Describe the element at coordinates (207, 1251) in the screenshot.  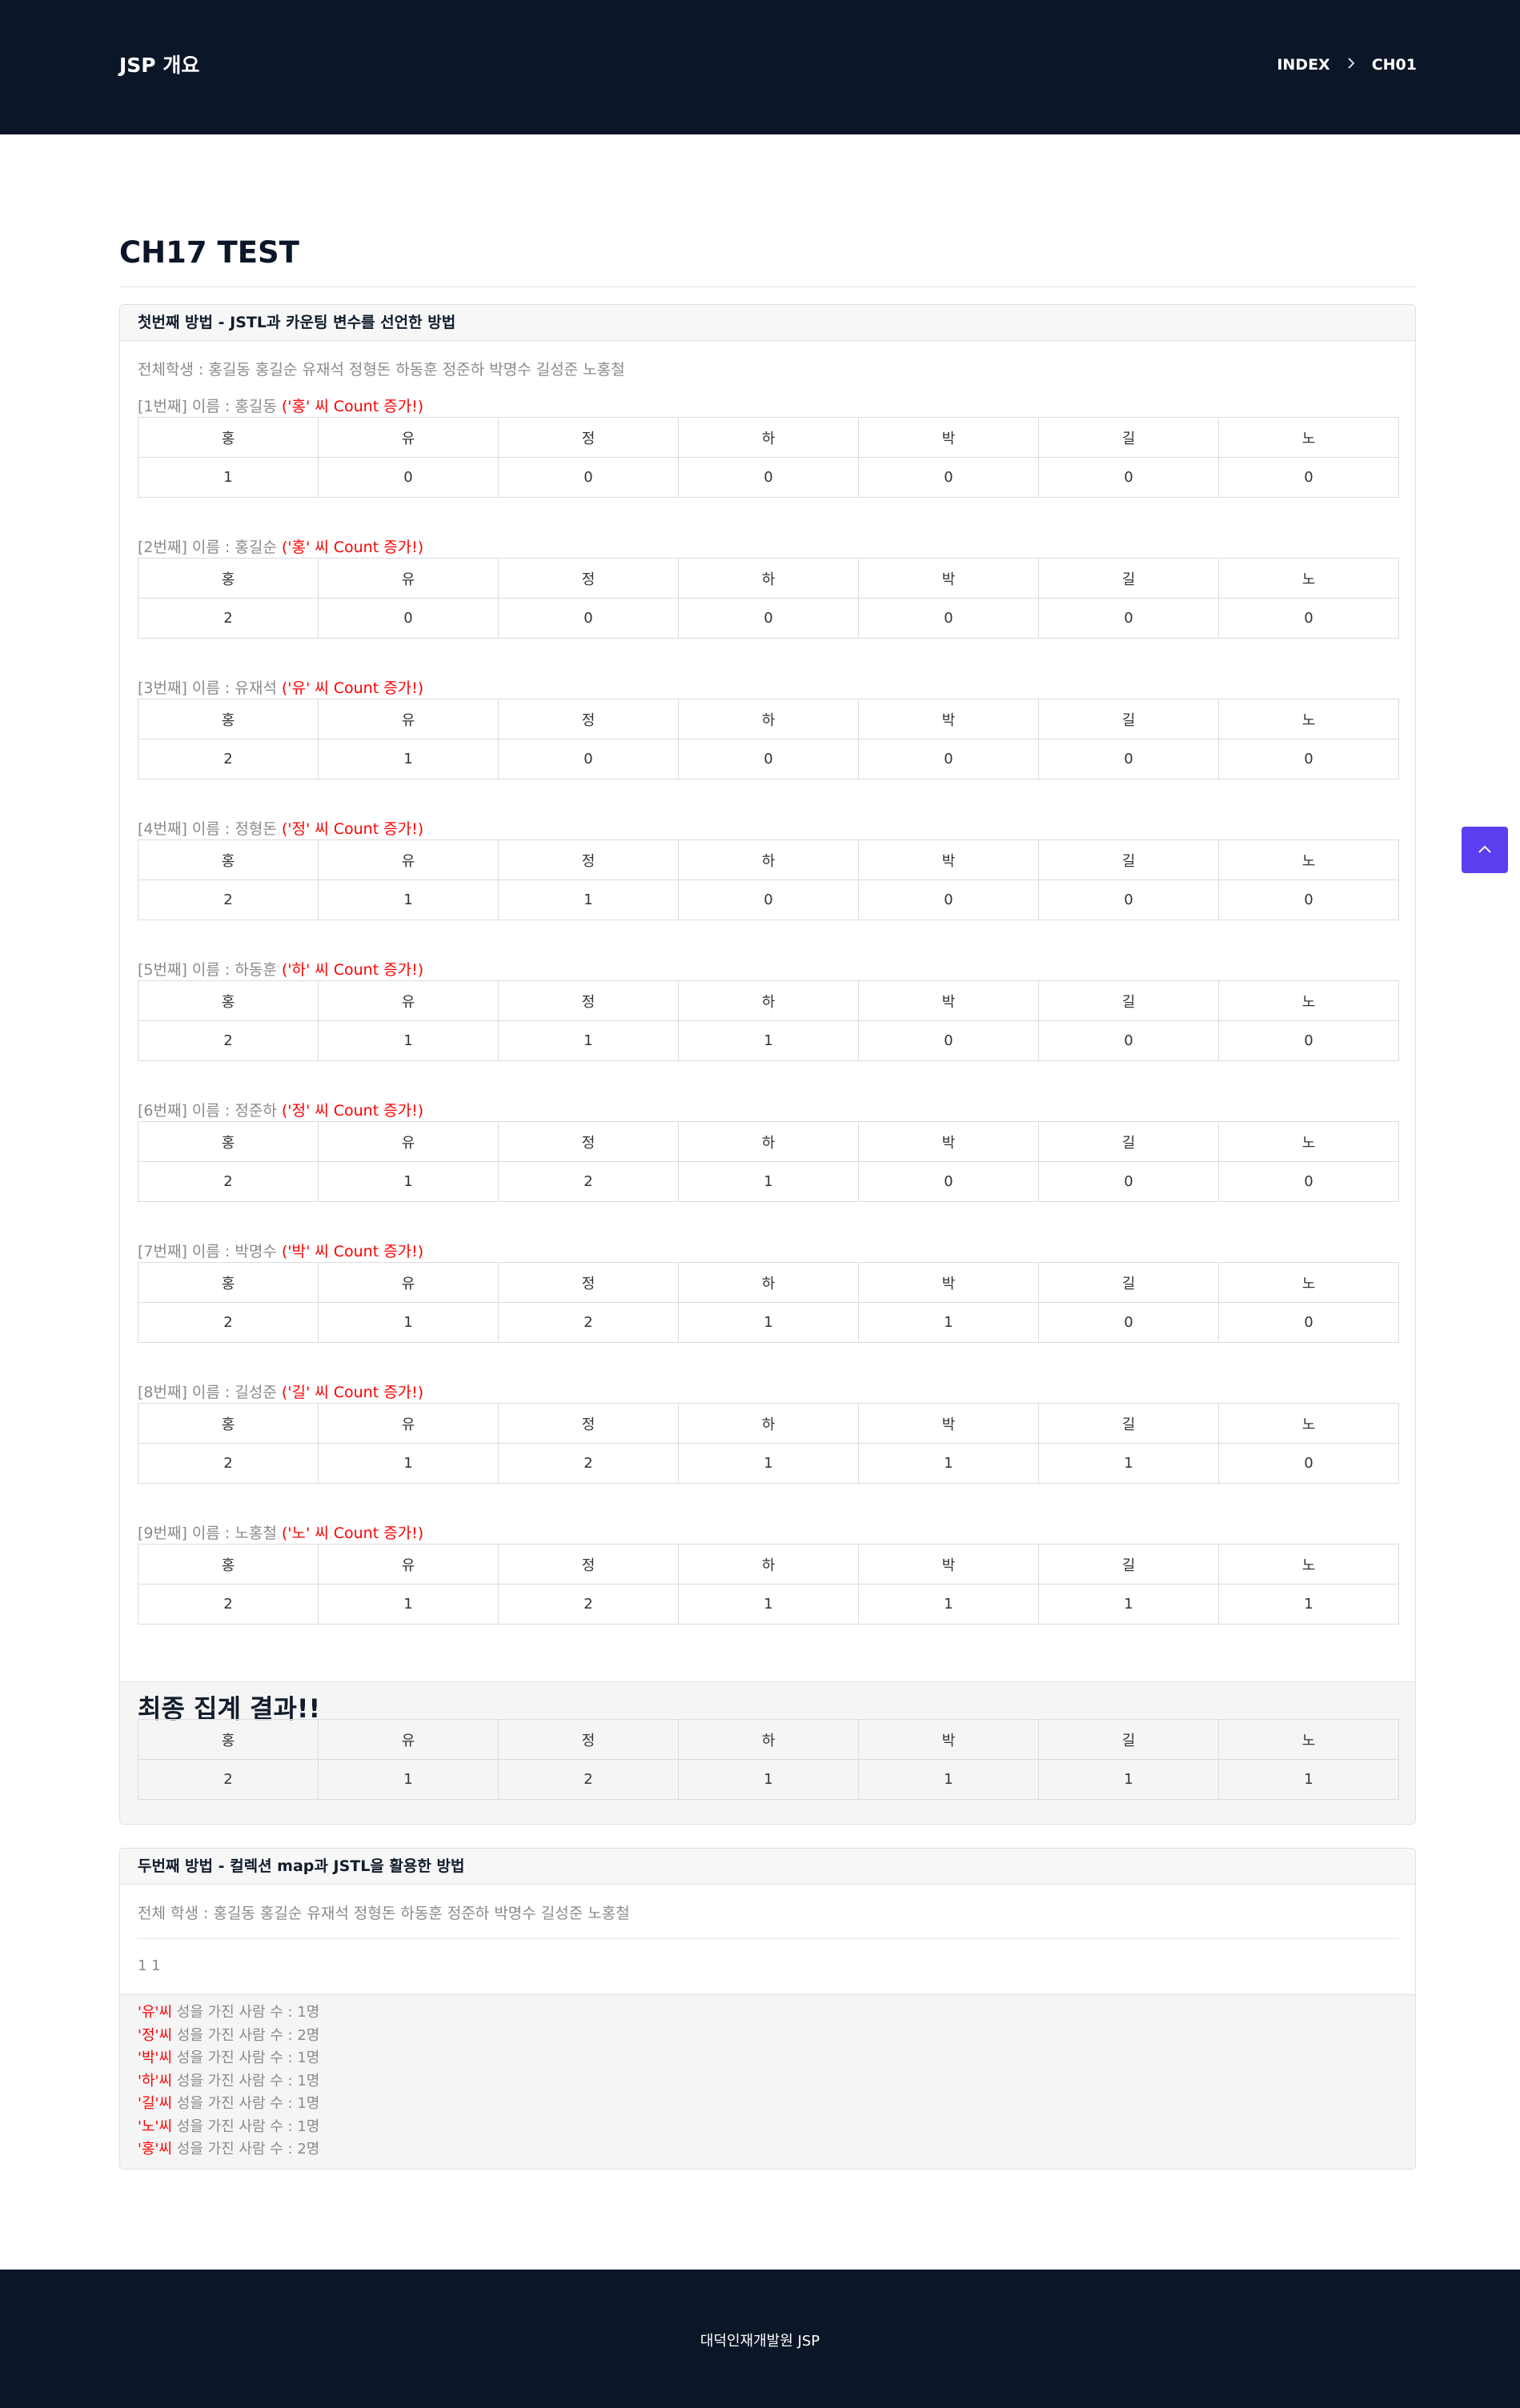
I see `step-name: [7번째] 이름 : 박명수` at that location.